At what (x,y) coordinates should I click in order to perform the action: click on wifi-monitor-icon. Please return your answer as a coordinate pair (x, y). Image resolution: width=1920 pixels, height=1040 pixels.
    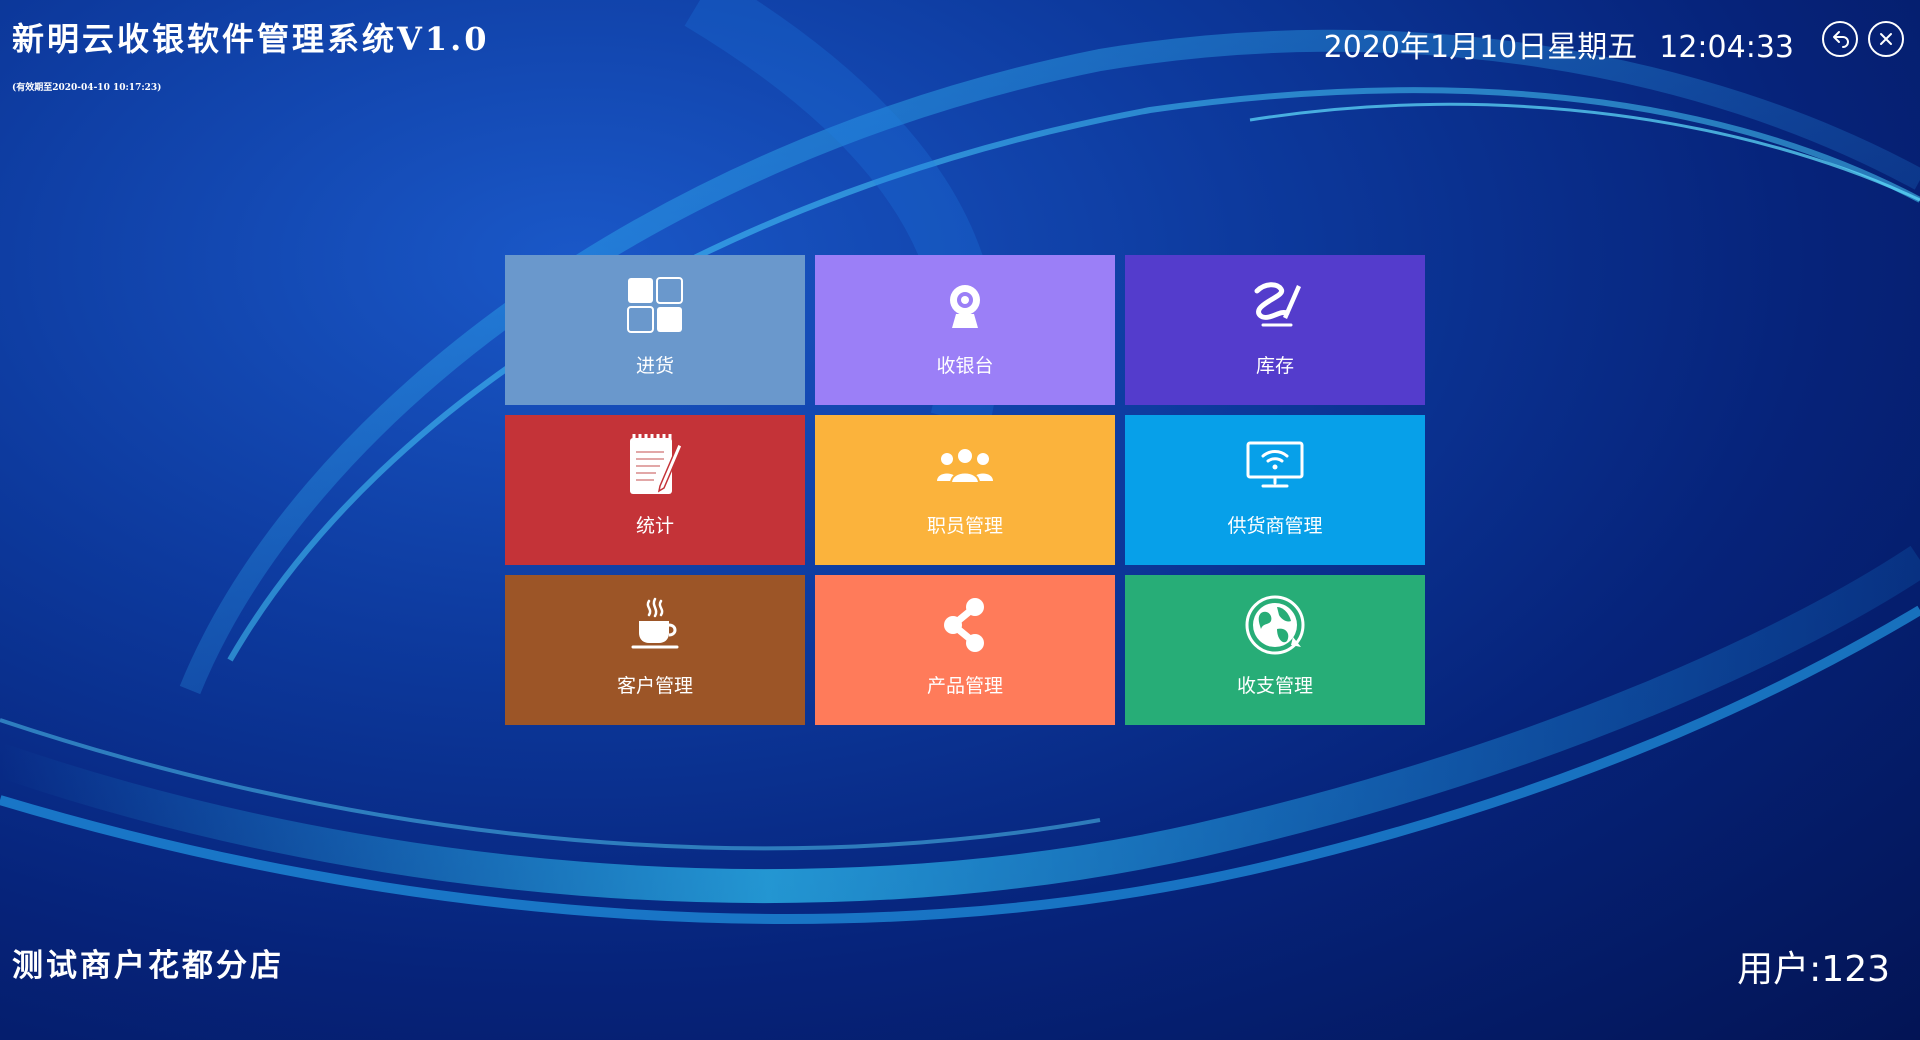
    Looking at the image, I should click on (1275, 464).